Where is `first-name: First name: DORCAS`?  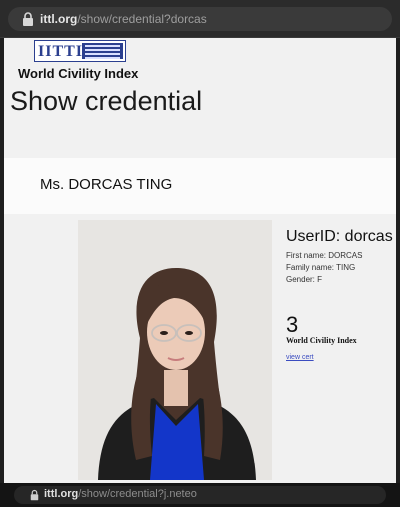
first-name: First name: DORCAS is located at coordinates (324, 255).